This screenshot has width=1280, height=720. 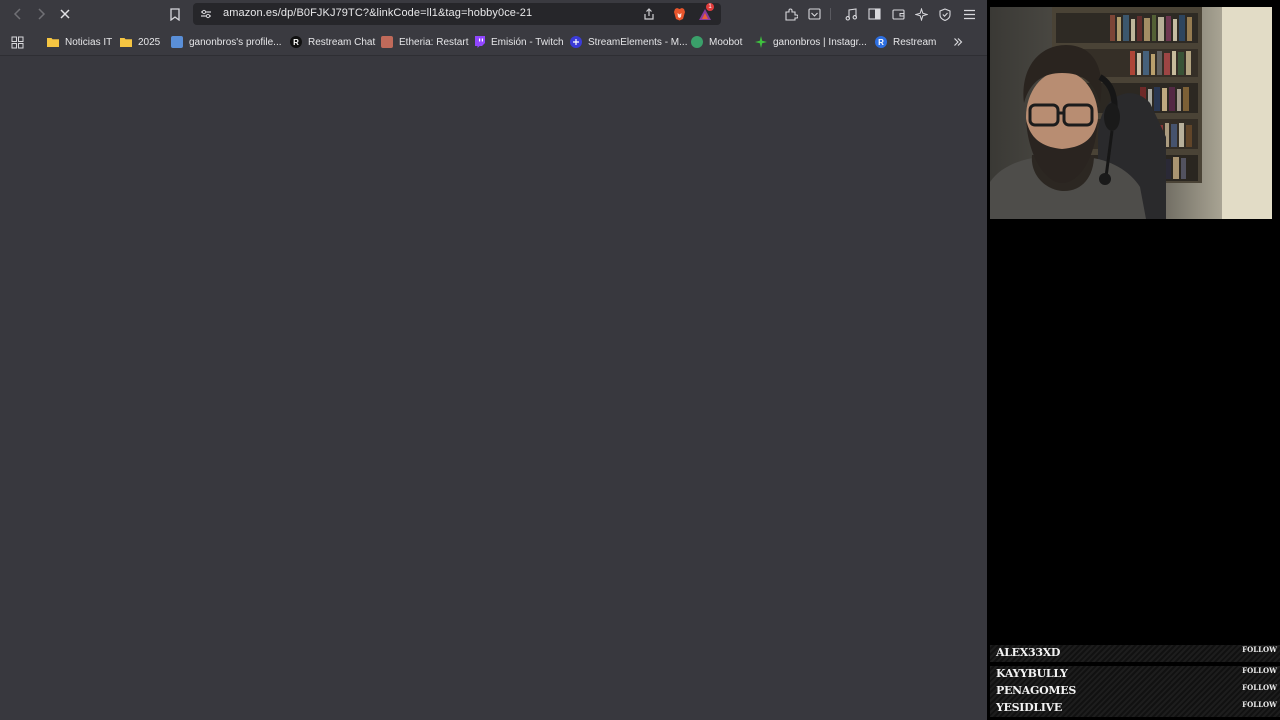 I want to click on forward-button, so click(x=41, y=14).